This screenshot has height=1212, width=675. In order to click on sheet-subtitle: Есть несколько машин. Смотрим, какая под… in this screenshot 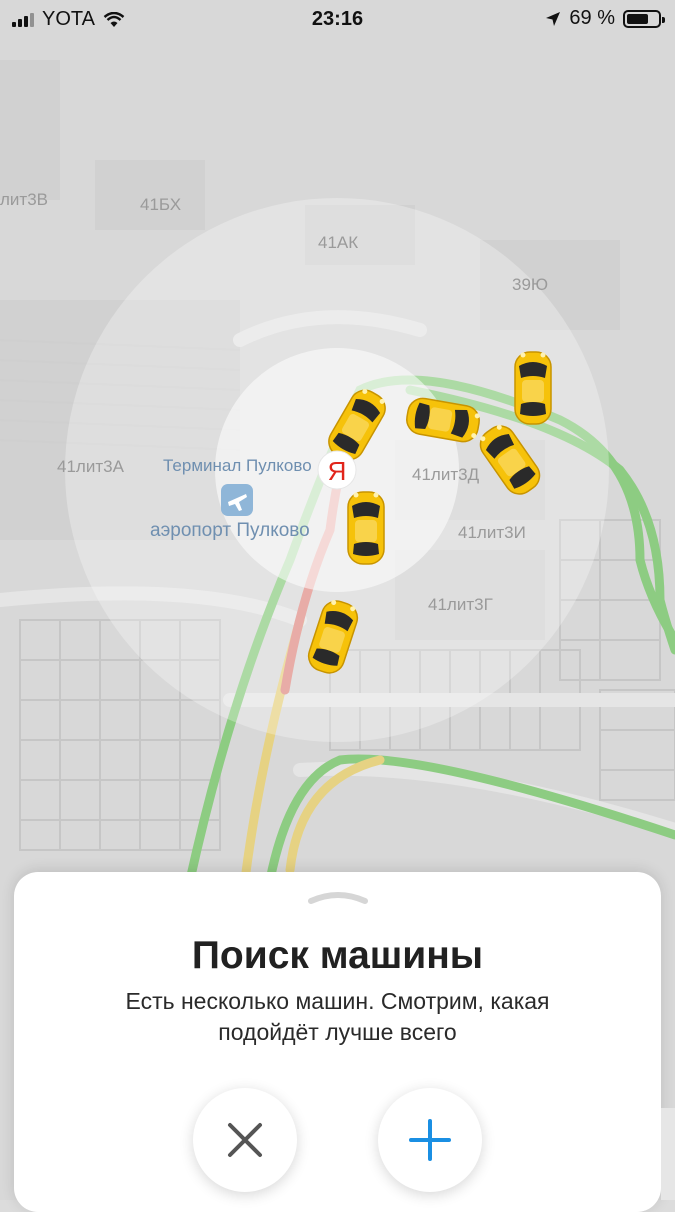, I will do `click(337, 1016)`.